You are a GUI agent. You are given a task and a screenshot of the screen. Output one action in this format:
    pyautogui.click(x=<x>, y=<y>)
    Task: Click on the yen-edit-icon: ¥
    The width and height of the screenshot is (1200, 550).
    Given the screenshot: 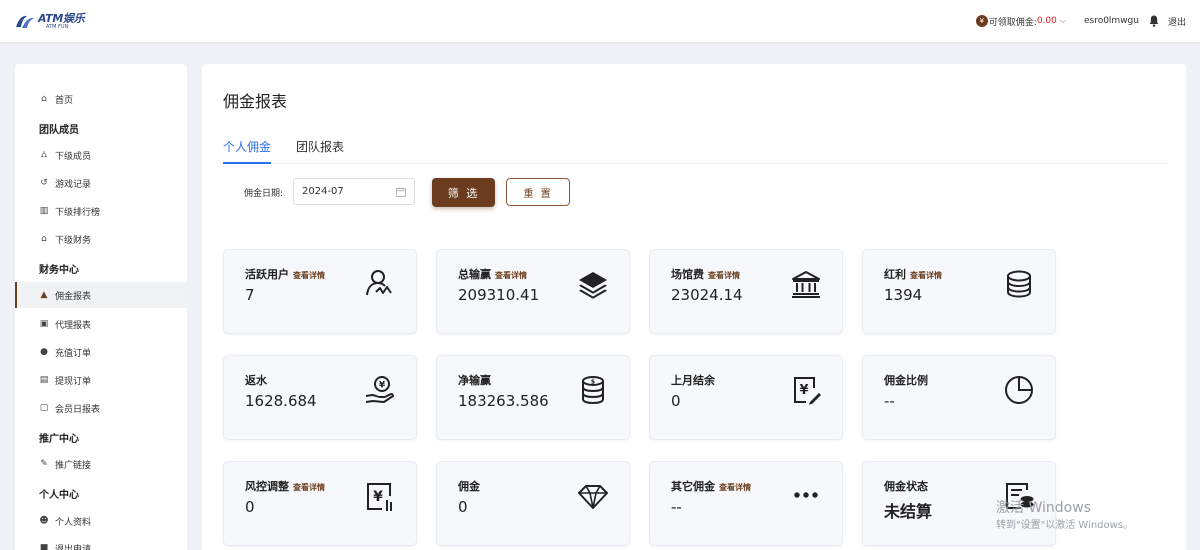 What is the action you would take?
    pyautogui.click(x=807, y=391)
    